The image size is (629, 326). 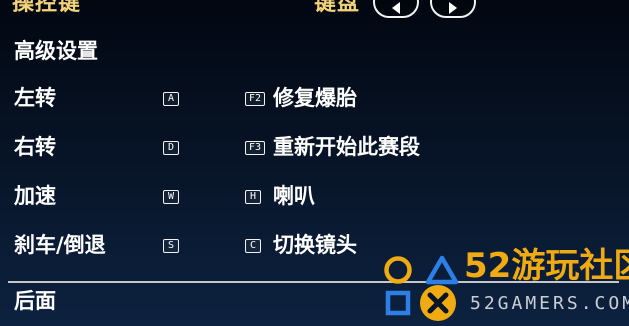 I want to click on right-triangle-icon, so click(x=453, y=8).